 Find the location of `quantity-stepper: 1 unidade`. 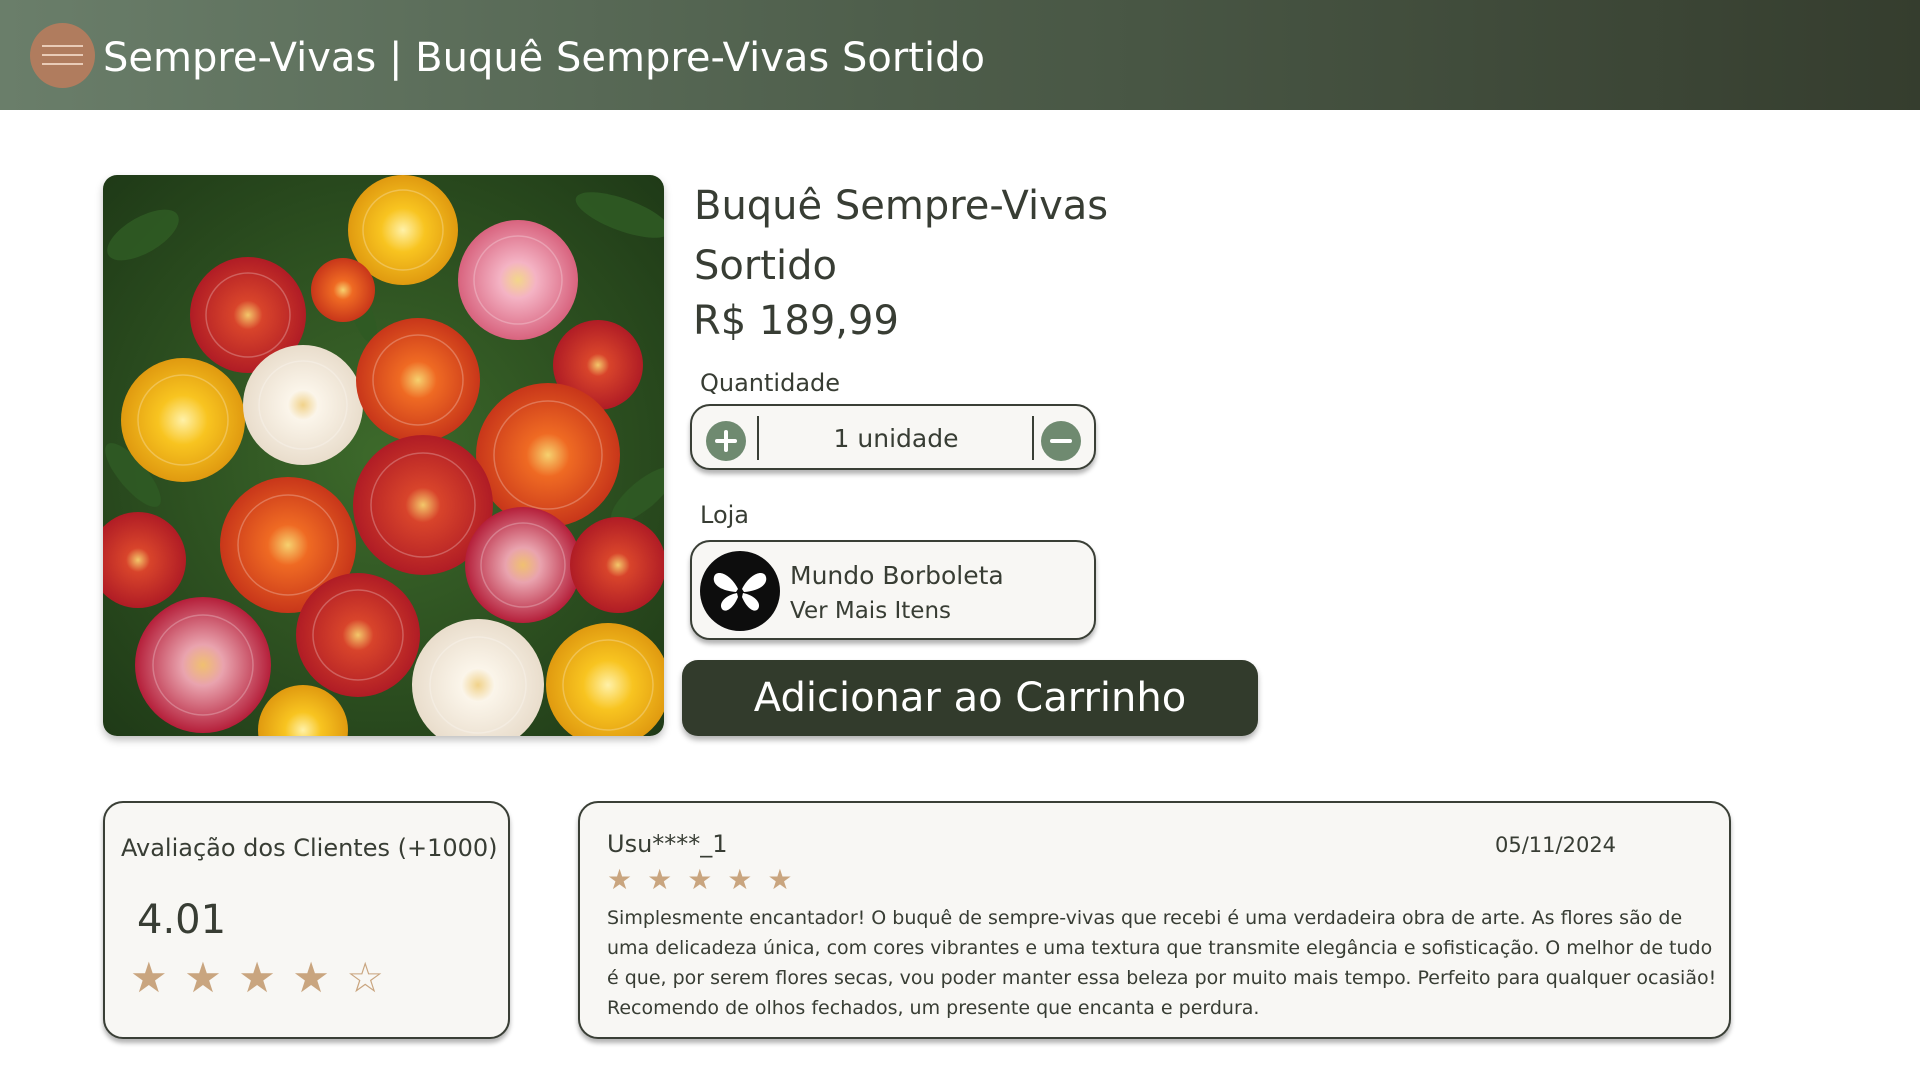

quantity-stepper: 1 unidade is located at coordinates (893, 437).